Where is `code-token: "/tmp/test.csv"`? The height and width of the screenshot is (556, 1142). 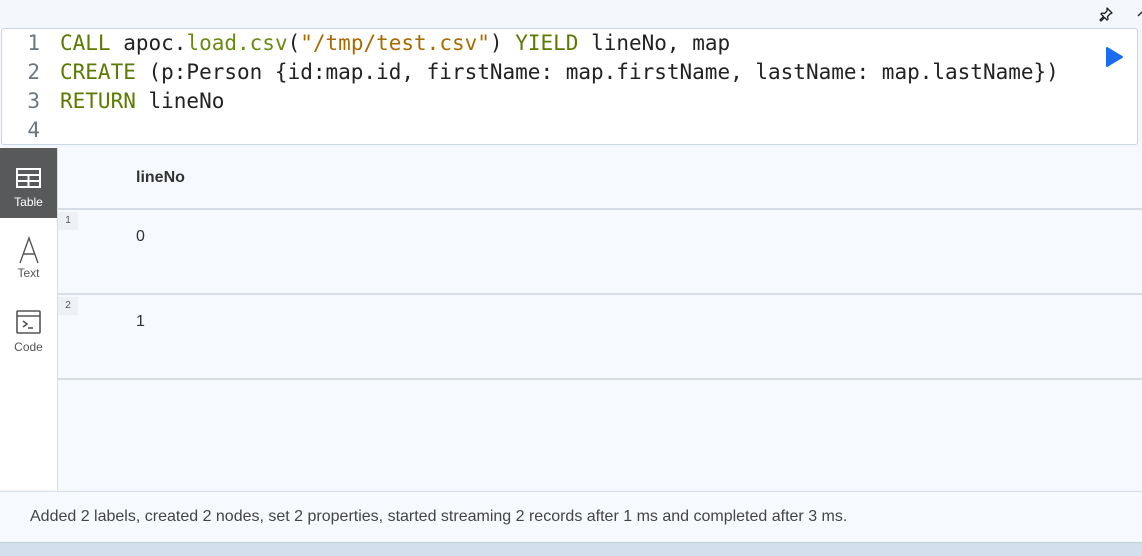 code-token: "/tmp/test.csv" is located at coordinates (395, 43).